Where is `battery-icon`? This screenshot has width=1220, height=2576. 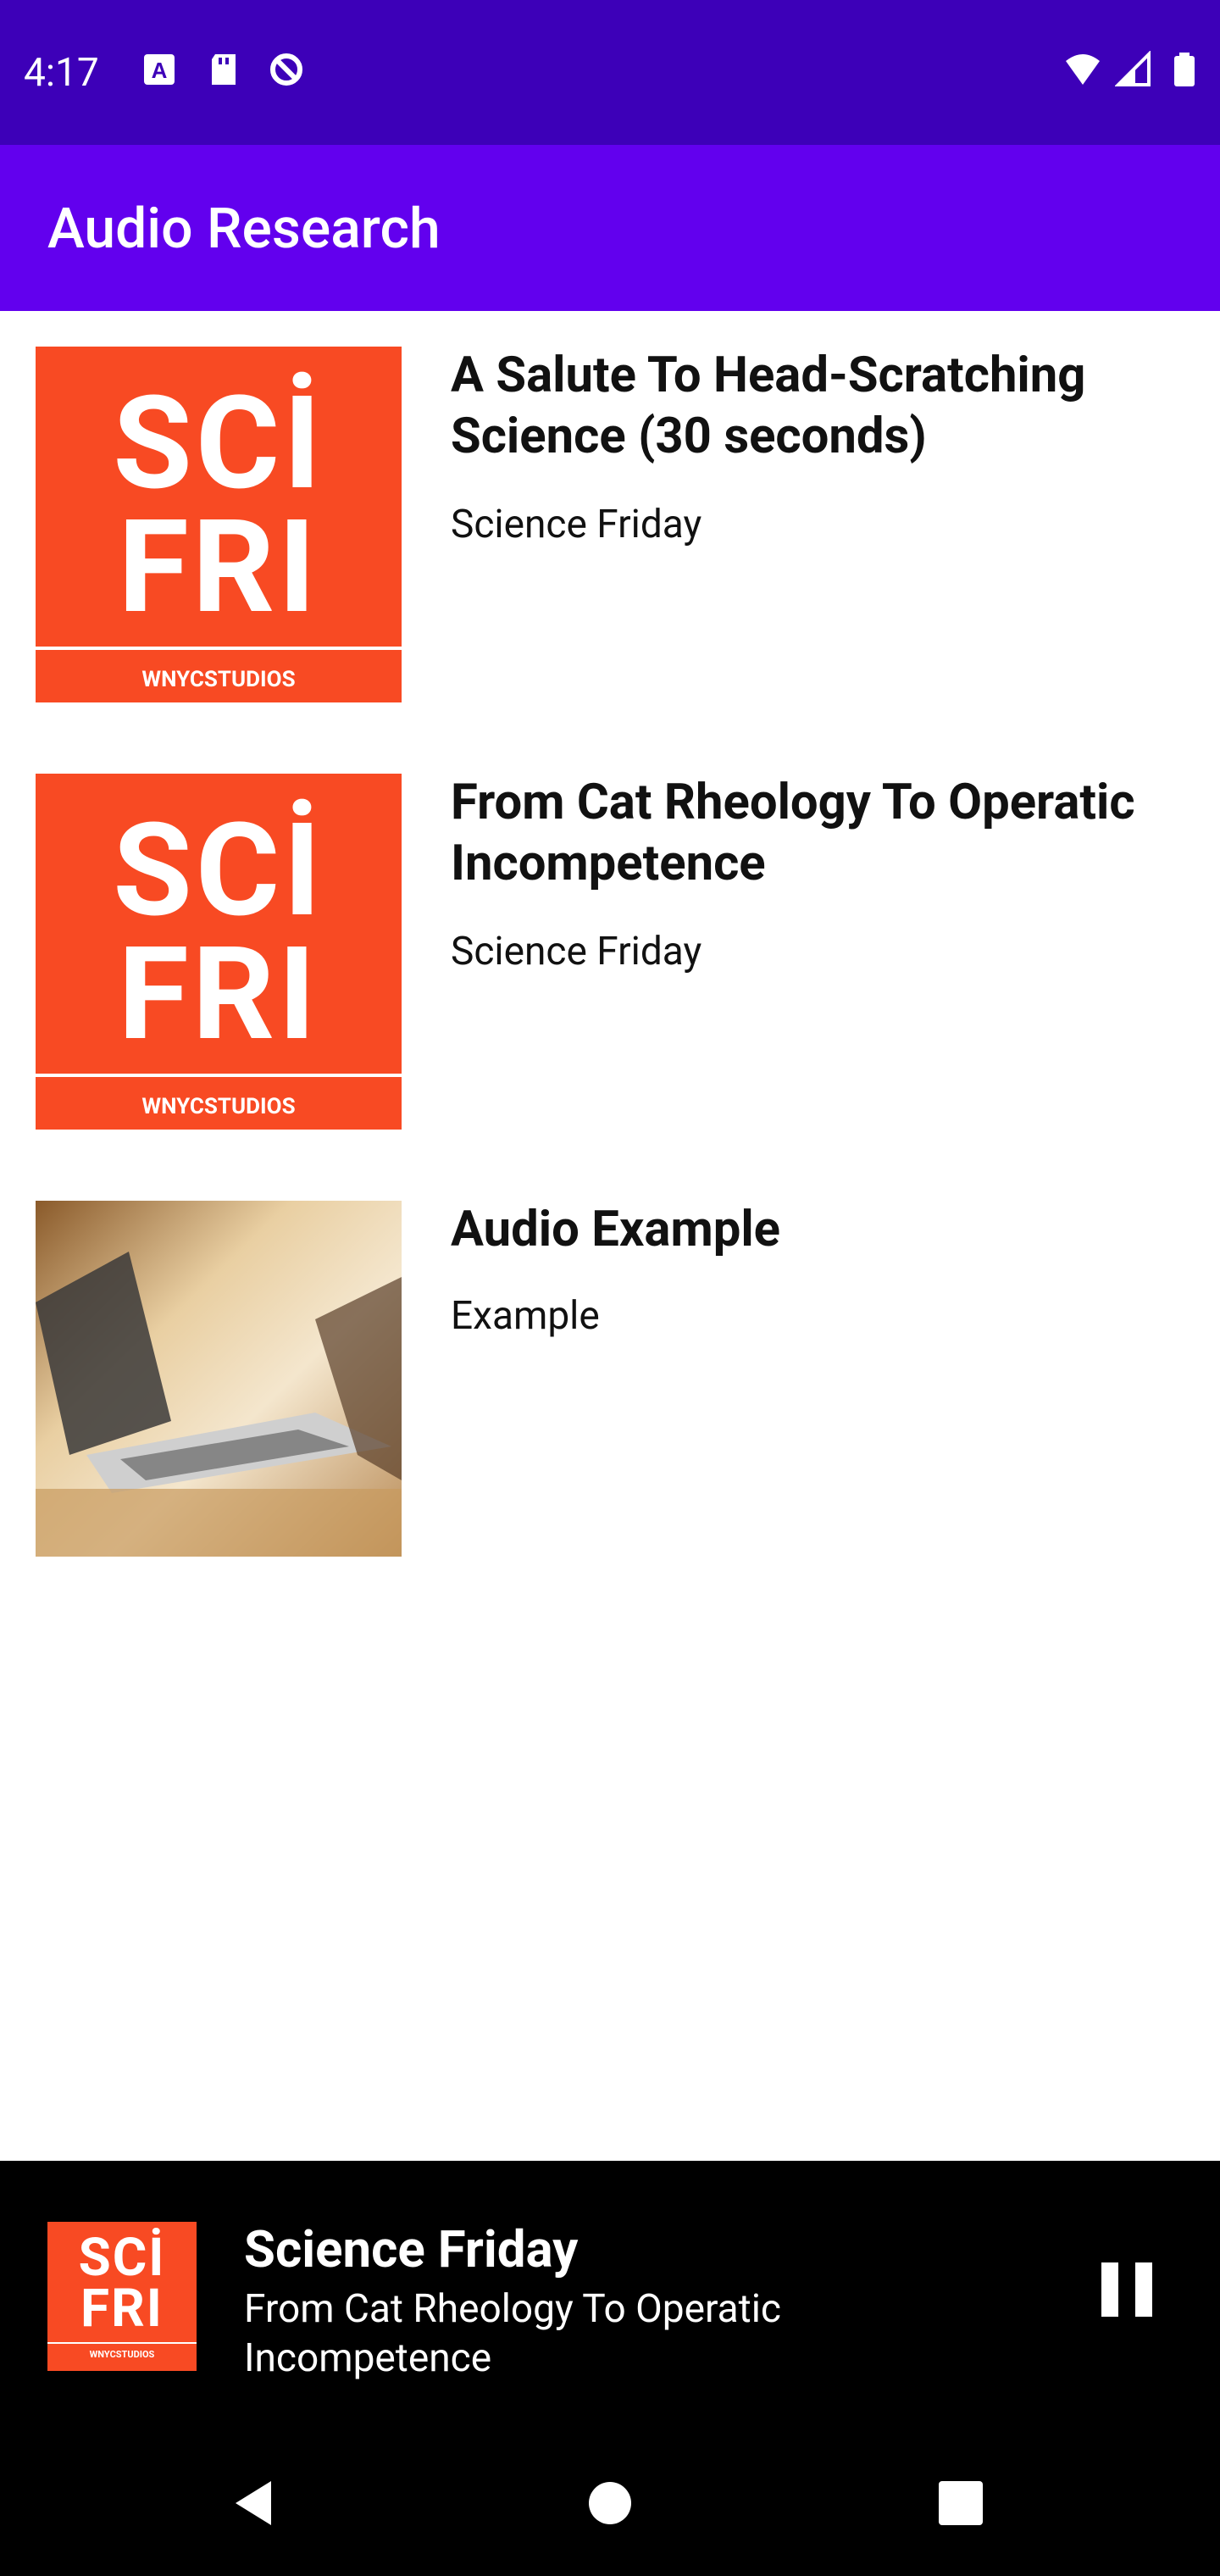
battery-icon is located at coordinates (1184, 69).